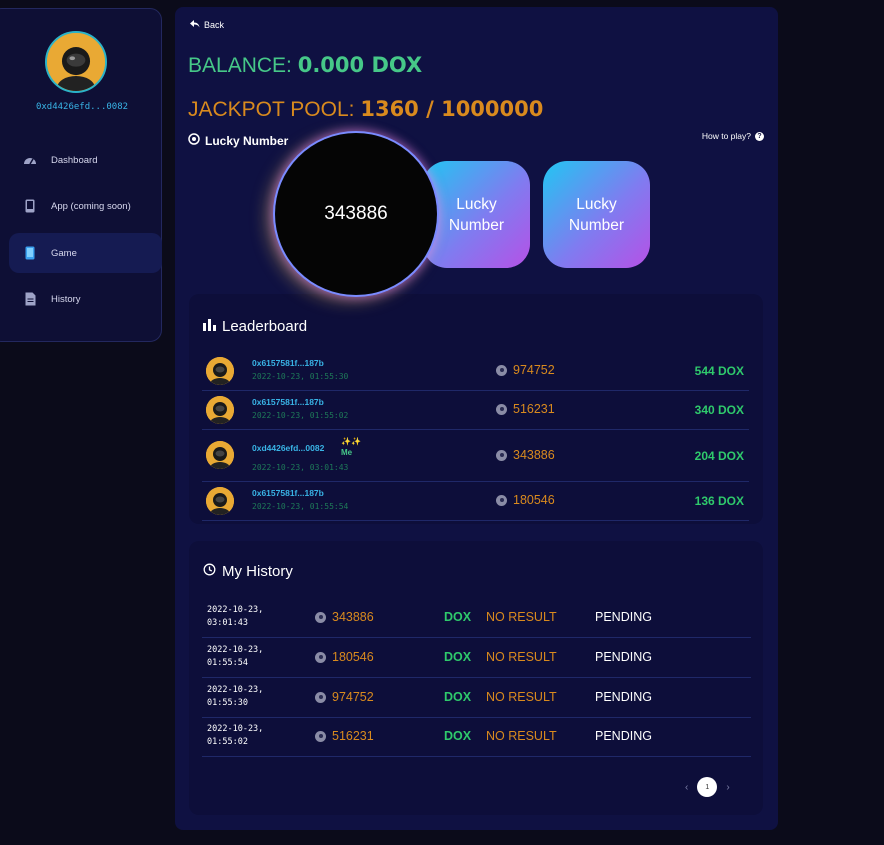  I want to click on lucky-title-label: Lucky Number, so click(247, 140).